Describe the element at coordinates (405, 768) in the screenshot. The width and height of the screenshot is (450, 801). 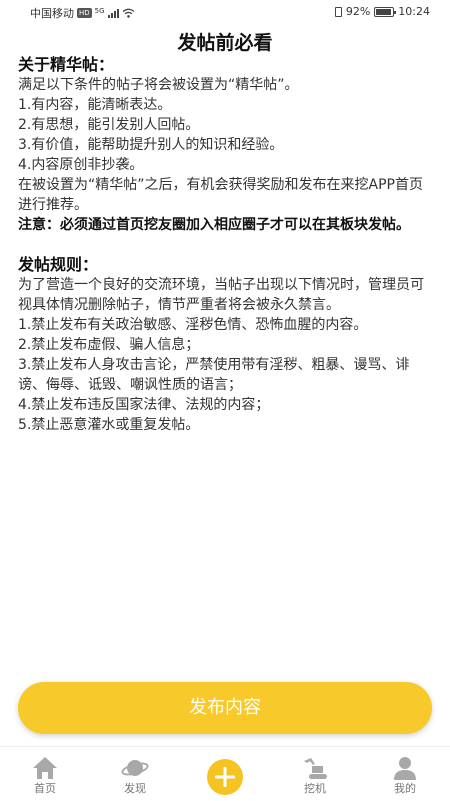
I see `user-icon` at that location.